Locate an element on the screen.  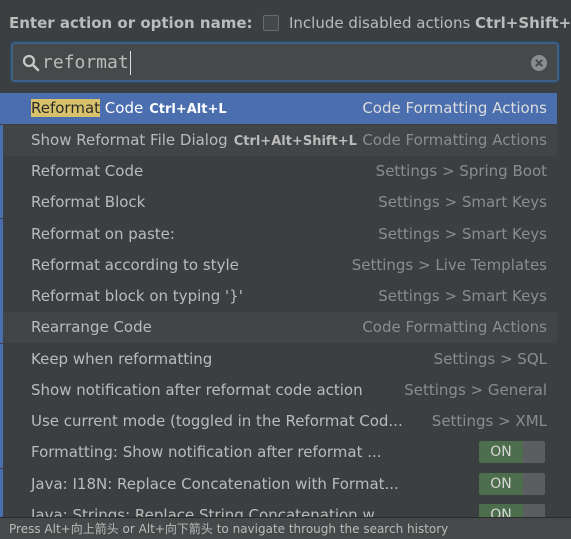
search-input-value: reformat is located at coordinates (85, 62).